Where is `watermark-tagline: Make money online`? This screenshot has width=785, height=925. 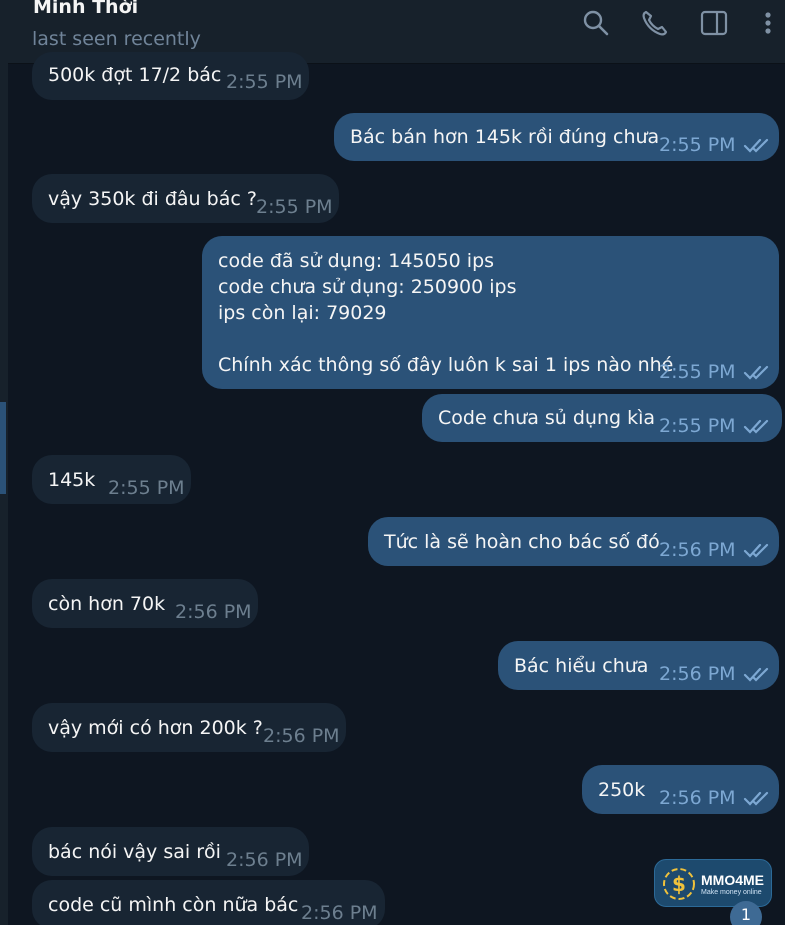
watermark-tagline: Make money online is located at coordinates (731, 892).